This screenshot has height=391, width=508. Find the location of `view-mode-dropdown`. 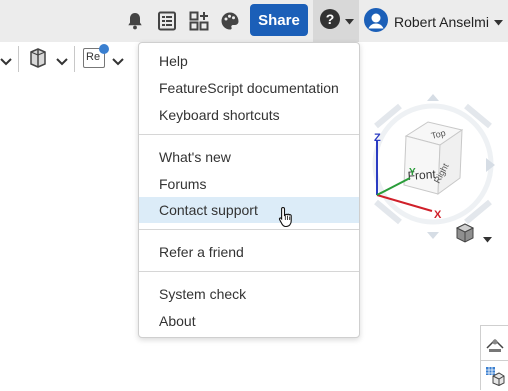

view-mode-dropdown is located at coordinates (475, 233).